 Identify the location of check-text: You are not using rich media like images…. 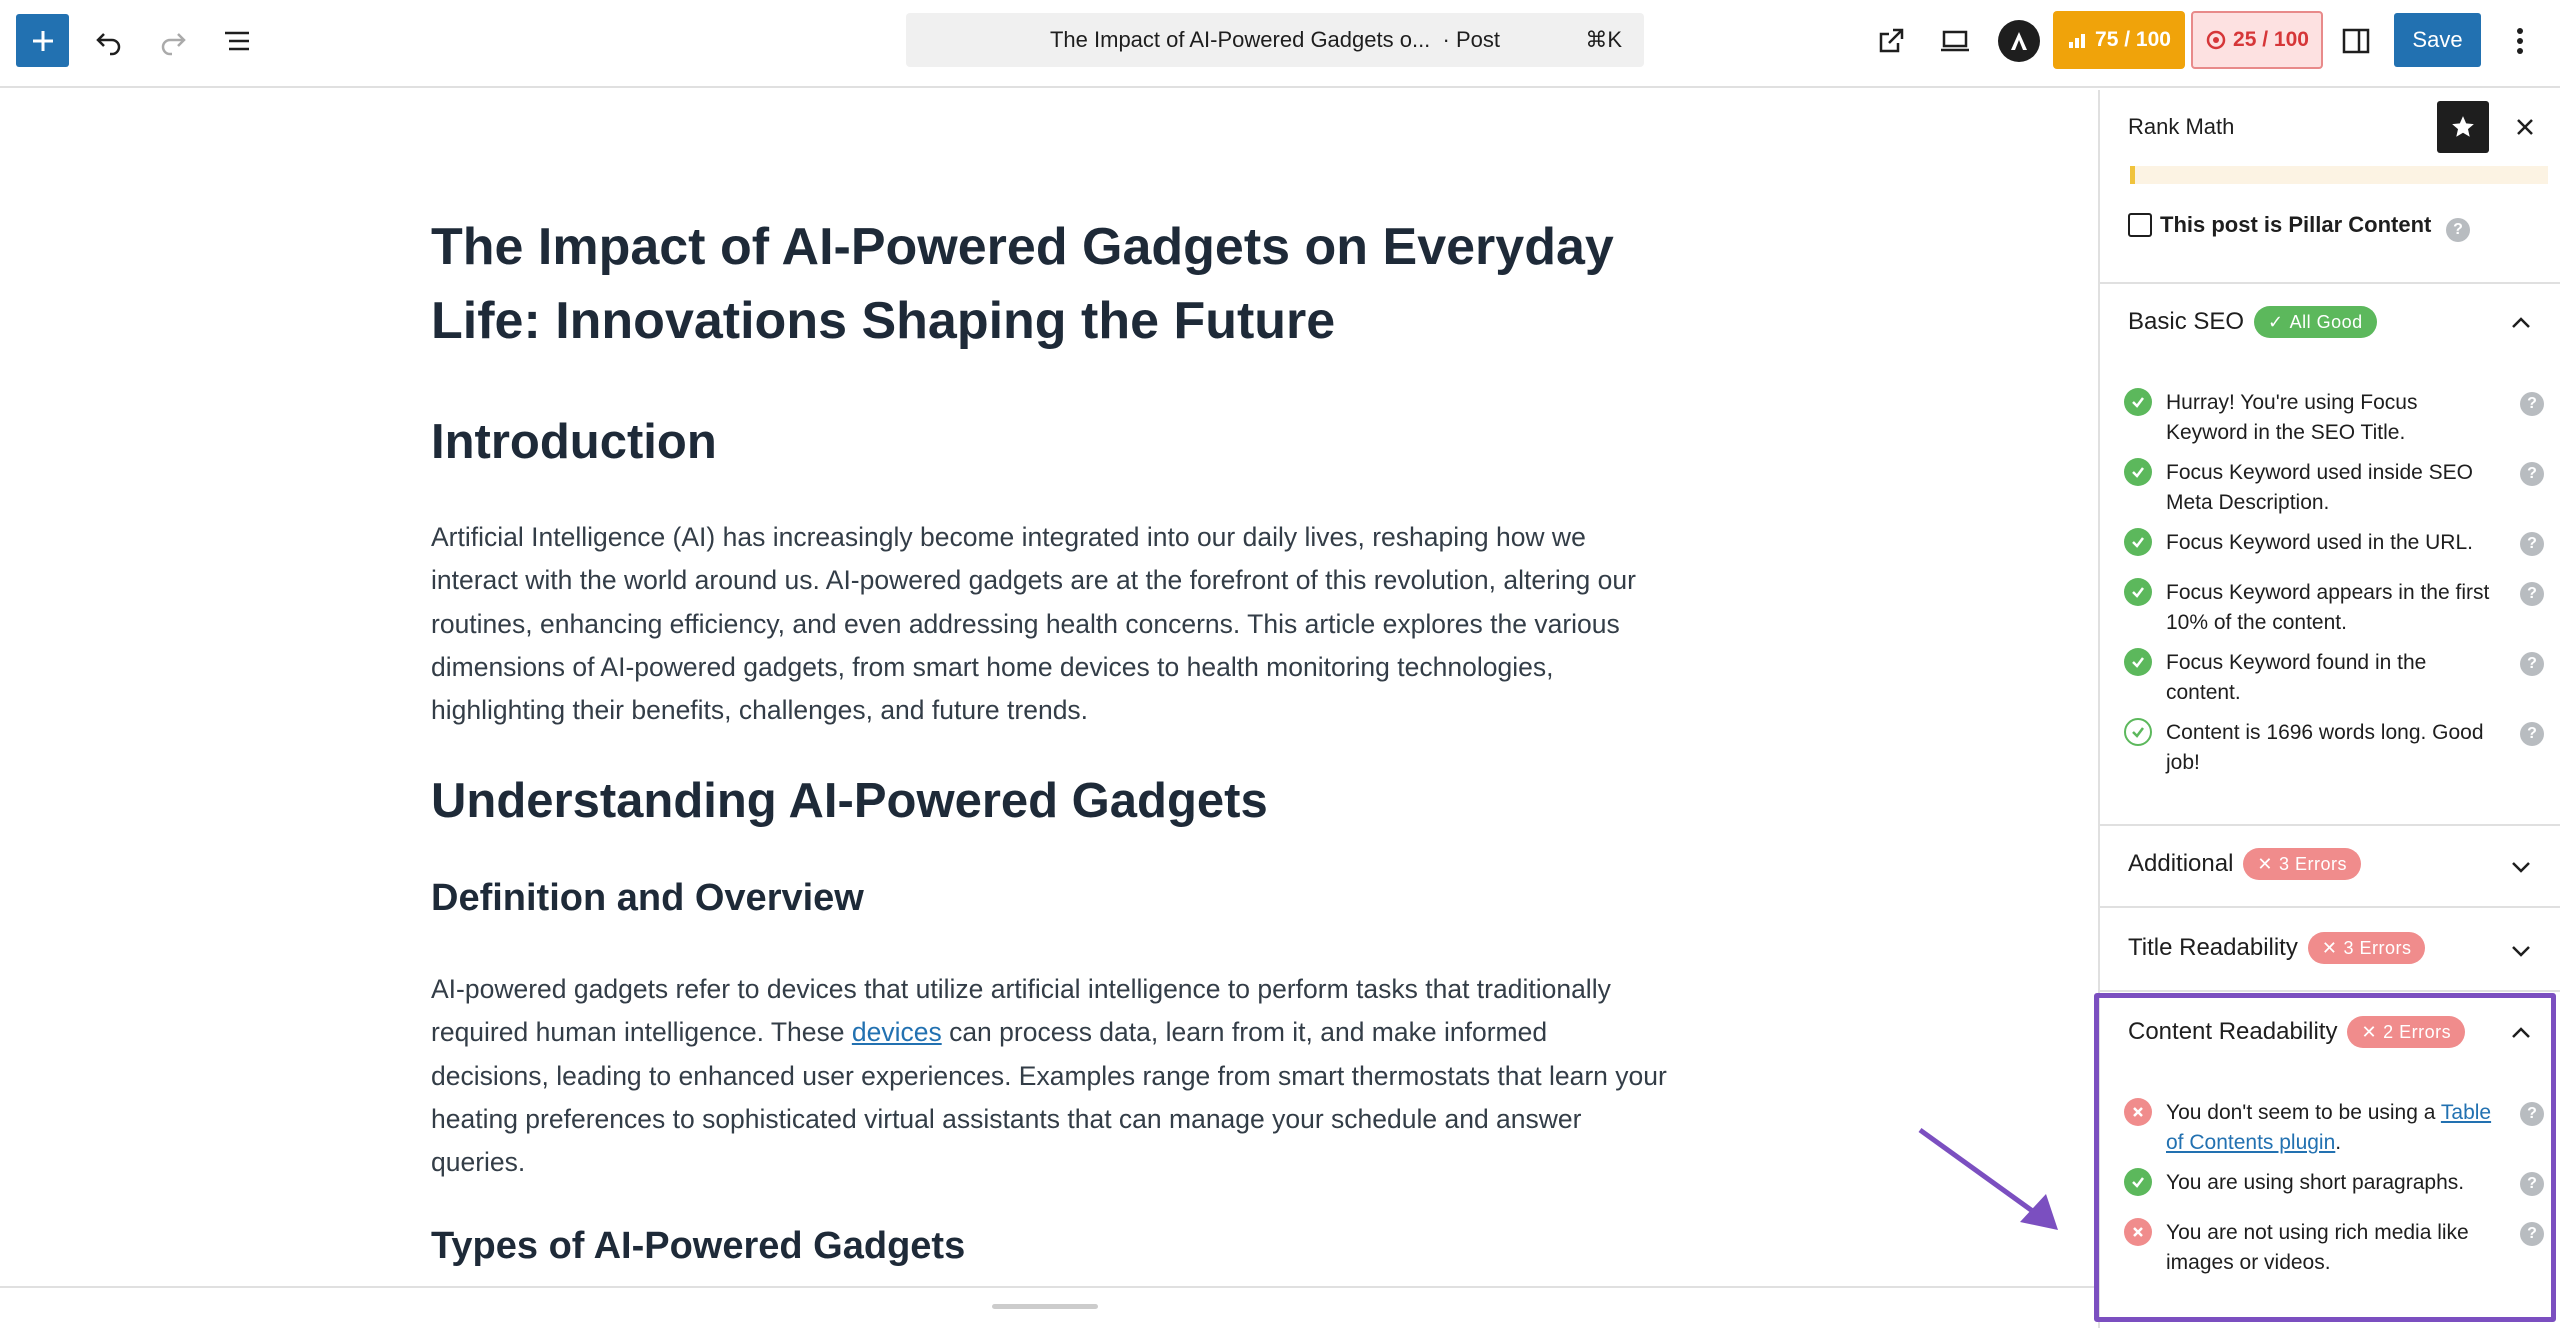
(2317, 1247).